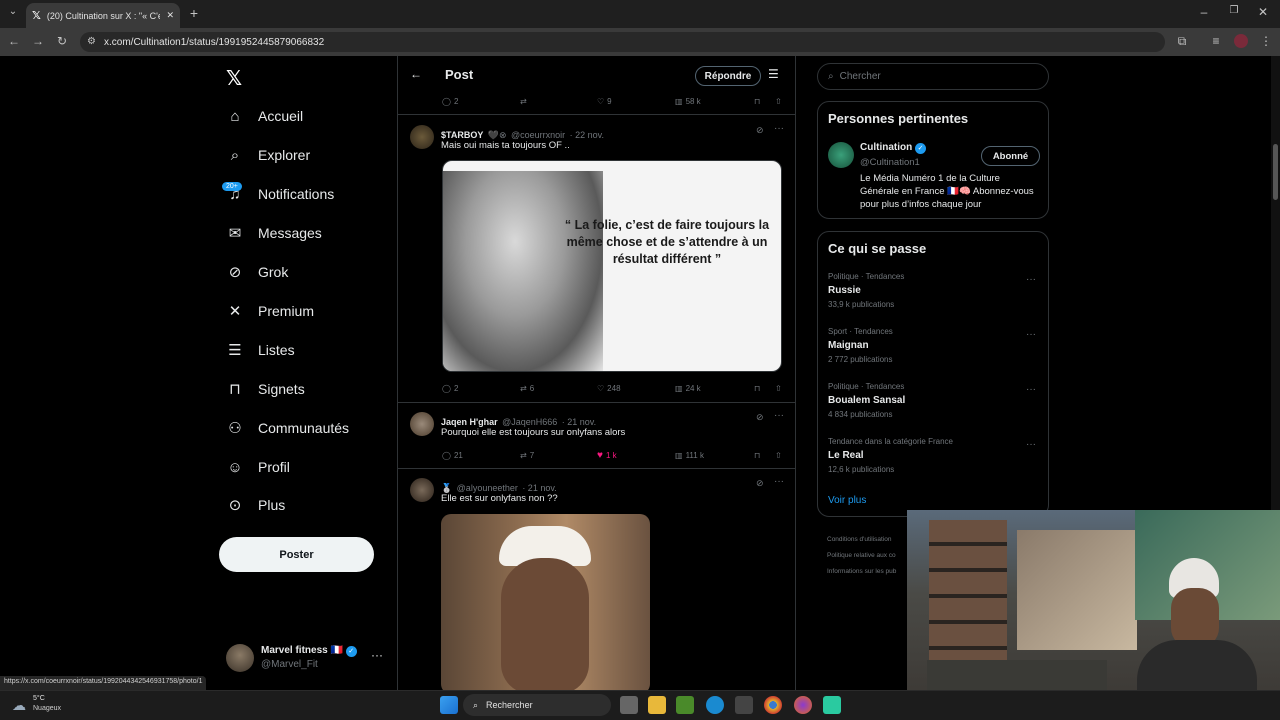 This screenshot has height=720, width=1280. What do you see at coordinates (13, 11) in the screenshot?
I see `tab-list-icon: ⌄` at bounding box center [13, 11].